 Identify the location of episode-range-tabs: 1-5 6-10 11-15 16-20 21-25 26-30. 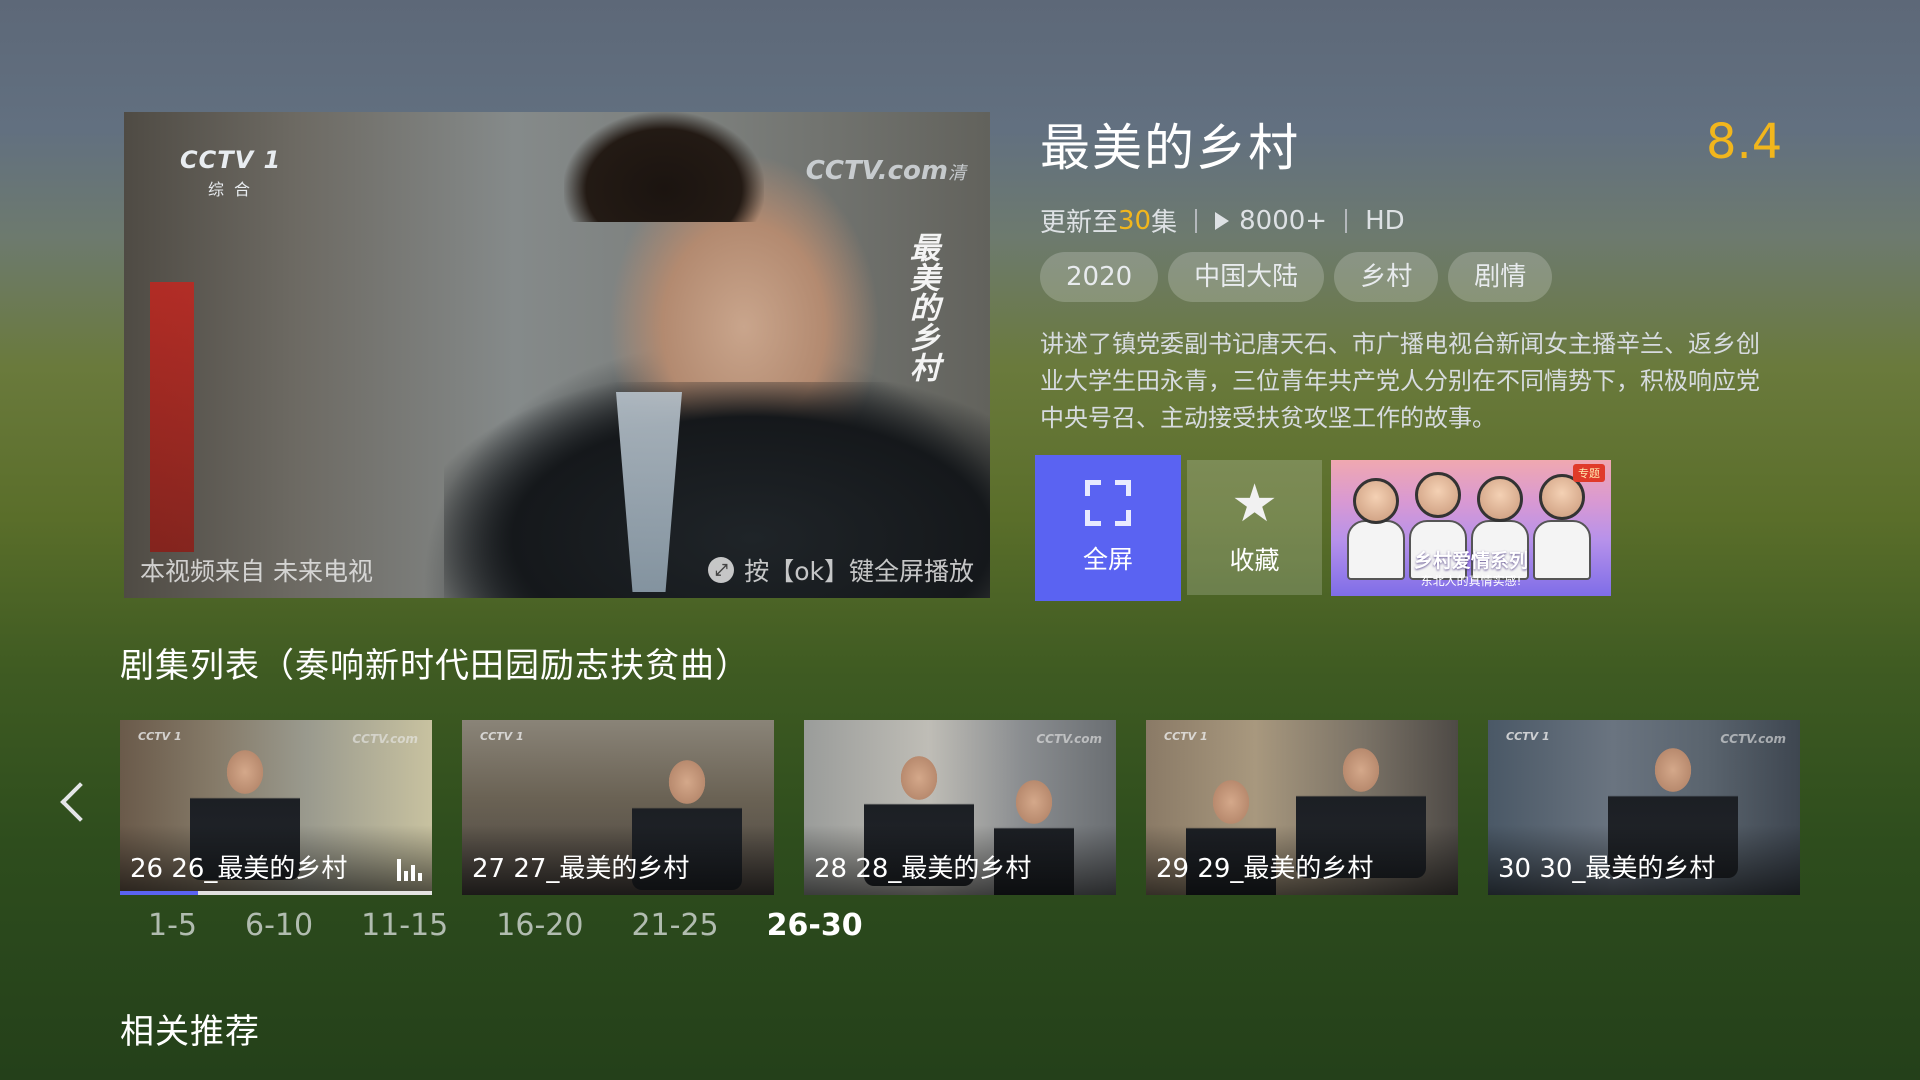
(515, 925).